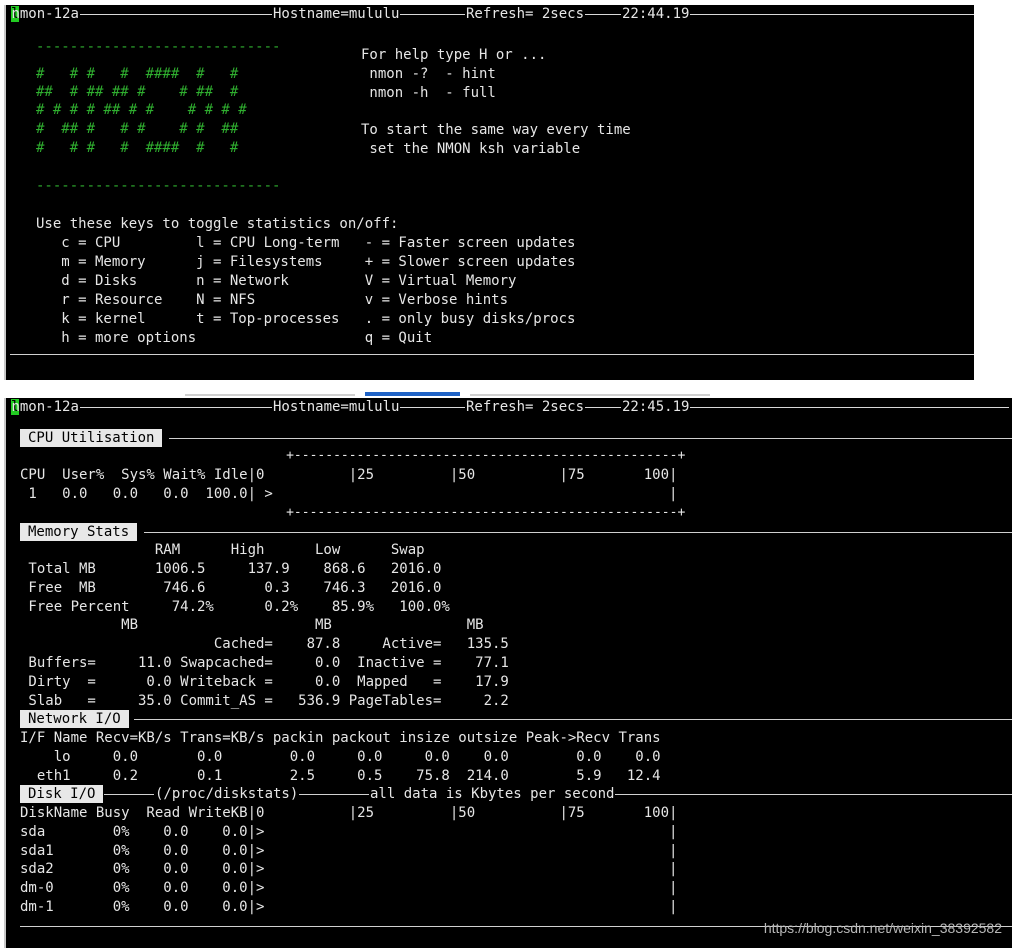  I want to click on keys-row-4: r = Resource N = NFS v = Verbose hints, so click(272, 300).